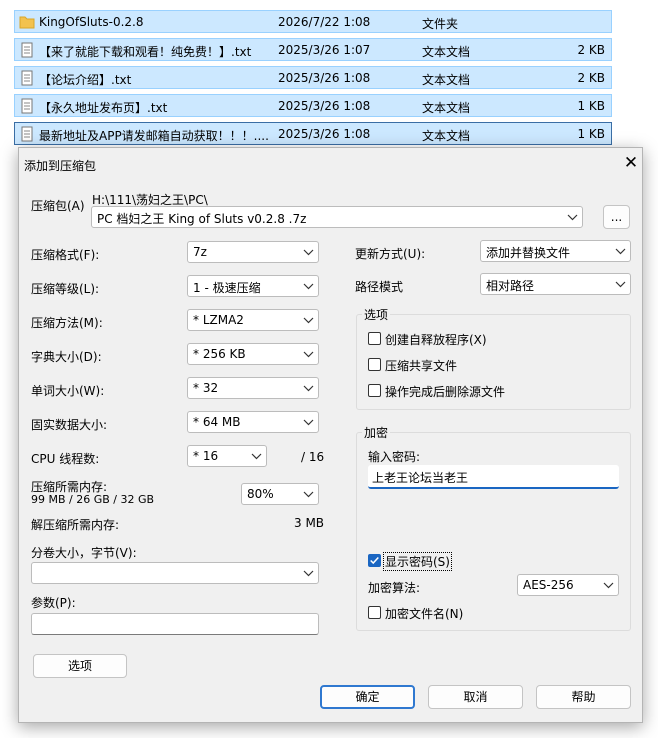 This screenshot has width=658, height=738. What do you see at coordinates (227, 288) in the screenshot?
I see `level-value: 1 - 极速压缩` at bounding box center [227, 288].